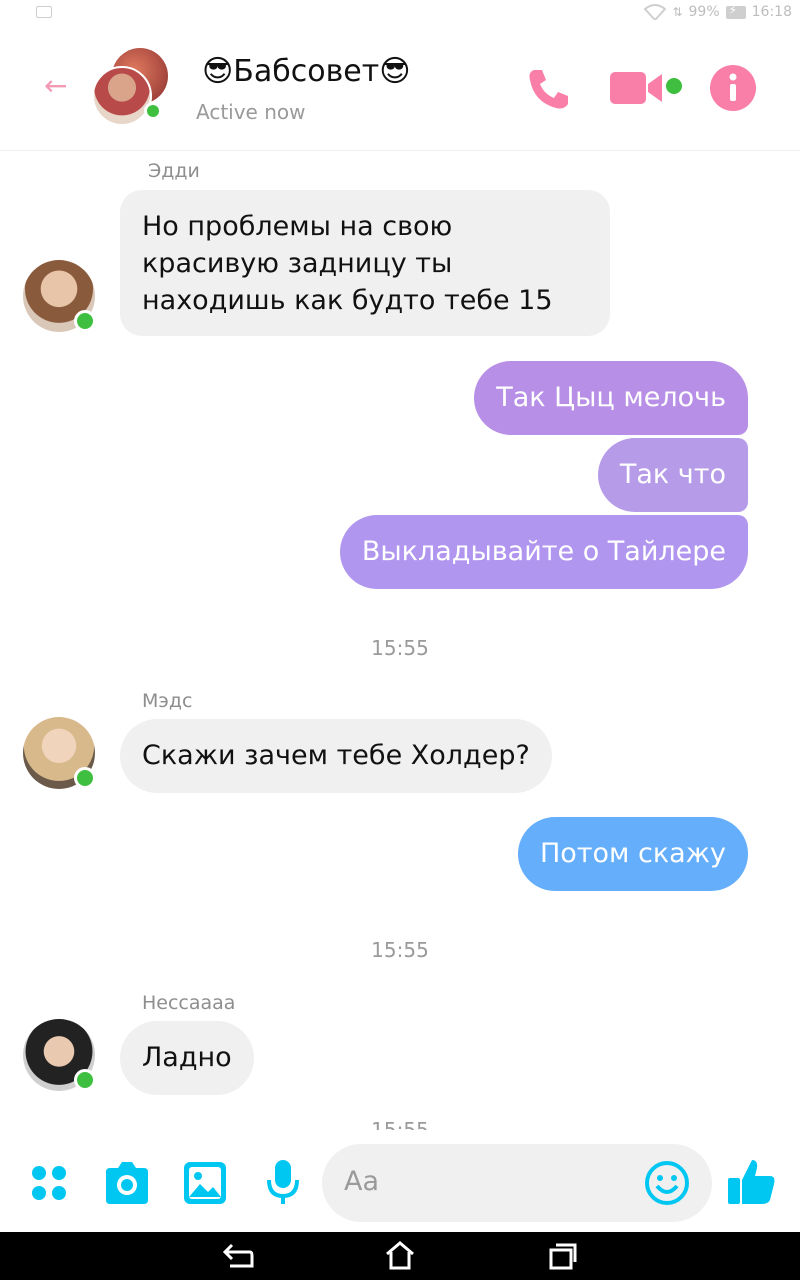 This screenshot has width=800, height=1280. Describe the element at coordinates (733, 88) in the screenshot. I see `info-icon` at that location.